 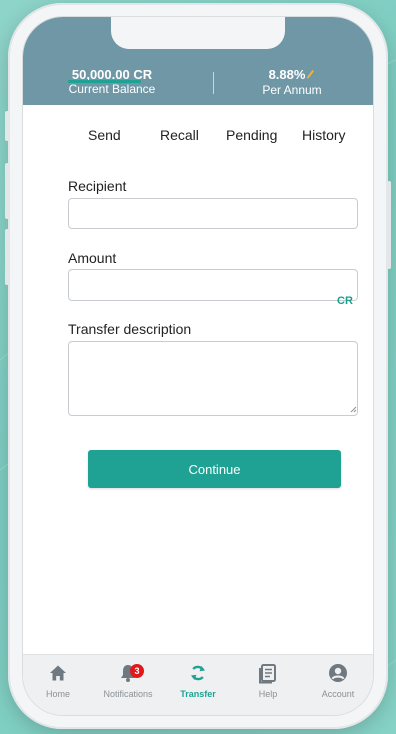 I want to click on nav-account-label: Account, so click(x=338, y=694).